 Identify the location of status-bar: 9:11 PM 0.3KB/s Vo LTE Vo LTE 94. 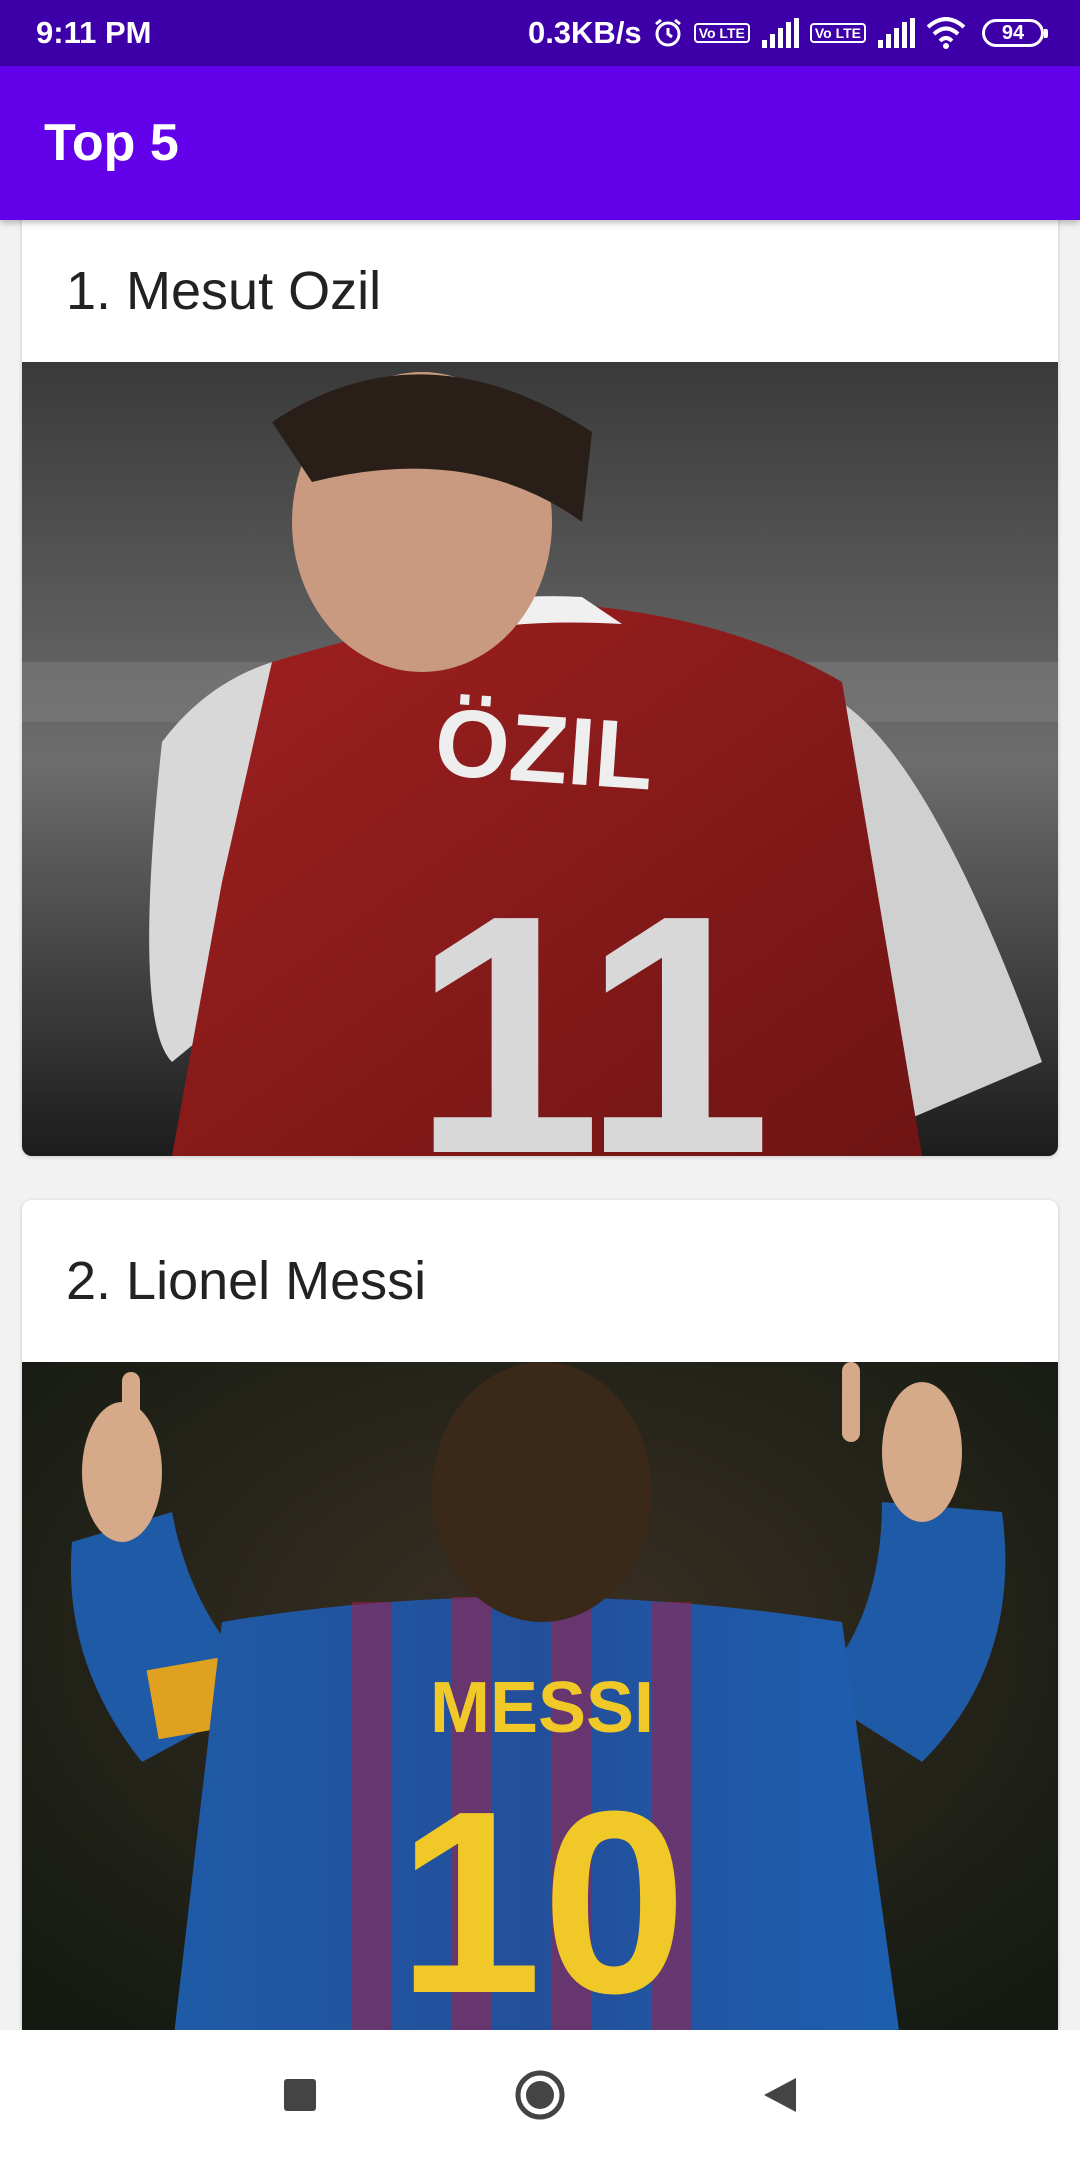
(540, 33).